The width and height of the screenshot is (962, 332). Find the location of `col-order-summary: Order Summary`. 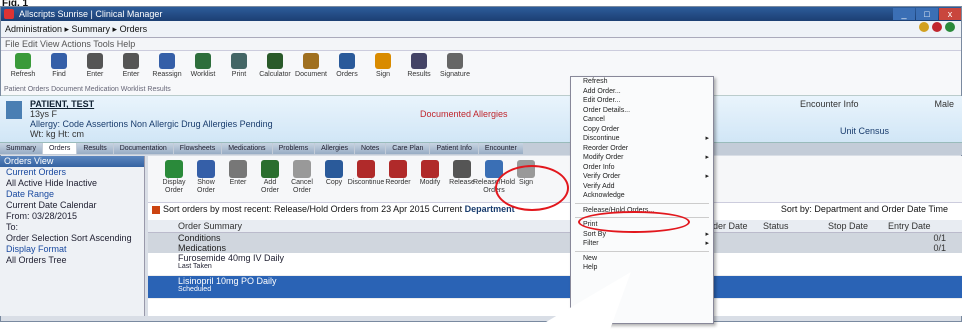

col-order-summary: Order Summary is located at coordinates (210, 226).